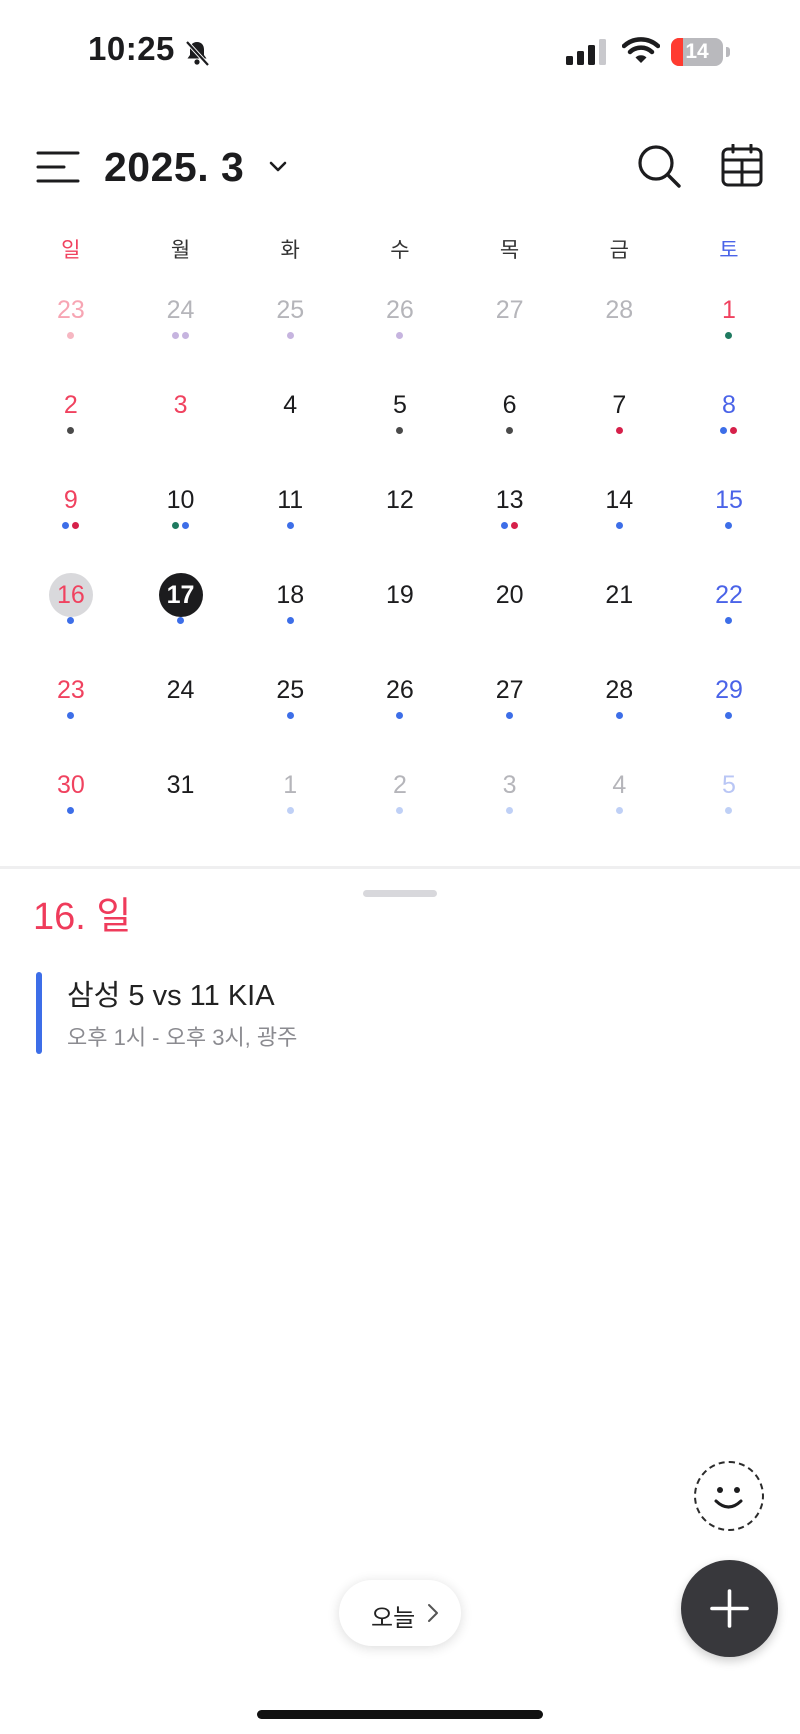 This screenshot has width=800, height=1734. What do you see at coordinates (729, 405) in the screenshot?
I see `calendar-day-number: 8` at bounding box center [729, 405].